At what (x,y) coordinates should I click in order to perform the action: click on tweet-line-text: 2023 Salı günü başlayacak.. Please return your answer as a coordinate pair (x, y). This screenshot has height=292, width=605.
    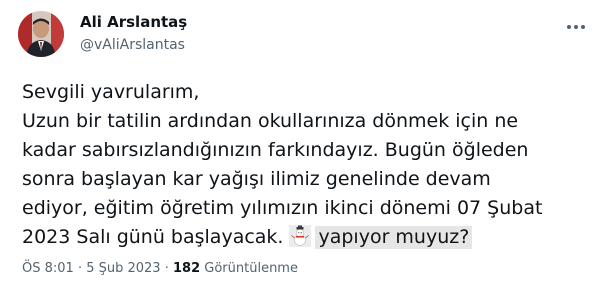
    Looking at the image, I should click on (153, 237).